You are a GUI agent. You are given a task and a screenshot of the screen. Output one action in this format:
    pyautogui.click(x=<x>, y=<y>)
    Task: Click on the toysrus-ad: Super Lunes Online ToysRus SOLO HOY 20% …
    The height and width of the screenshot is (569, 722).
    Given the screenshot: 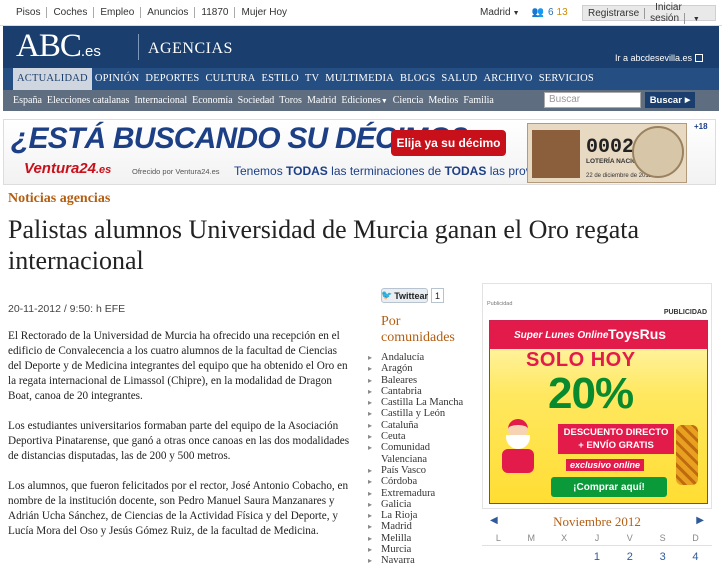 What is the action you would take?
    pyautogui.click(x=598, y=412)
    